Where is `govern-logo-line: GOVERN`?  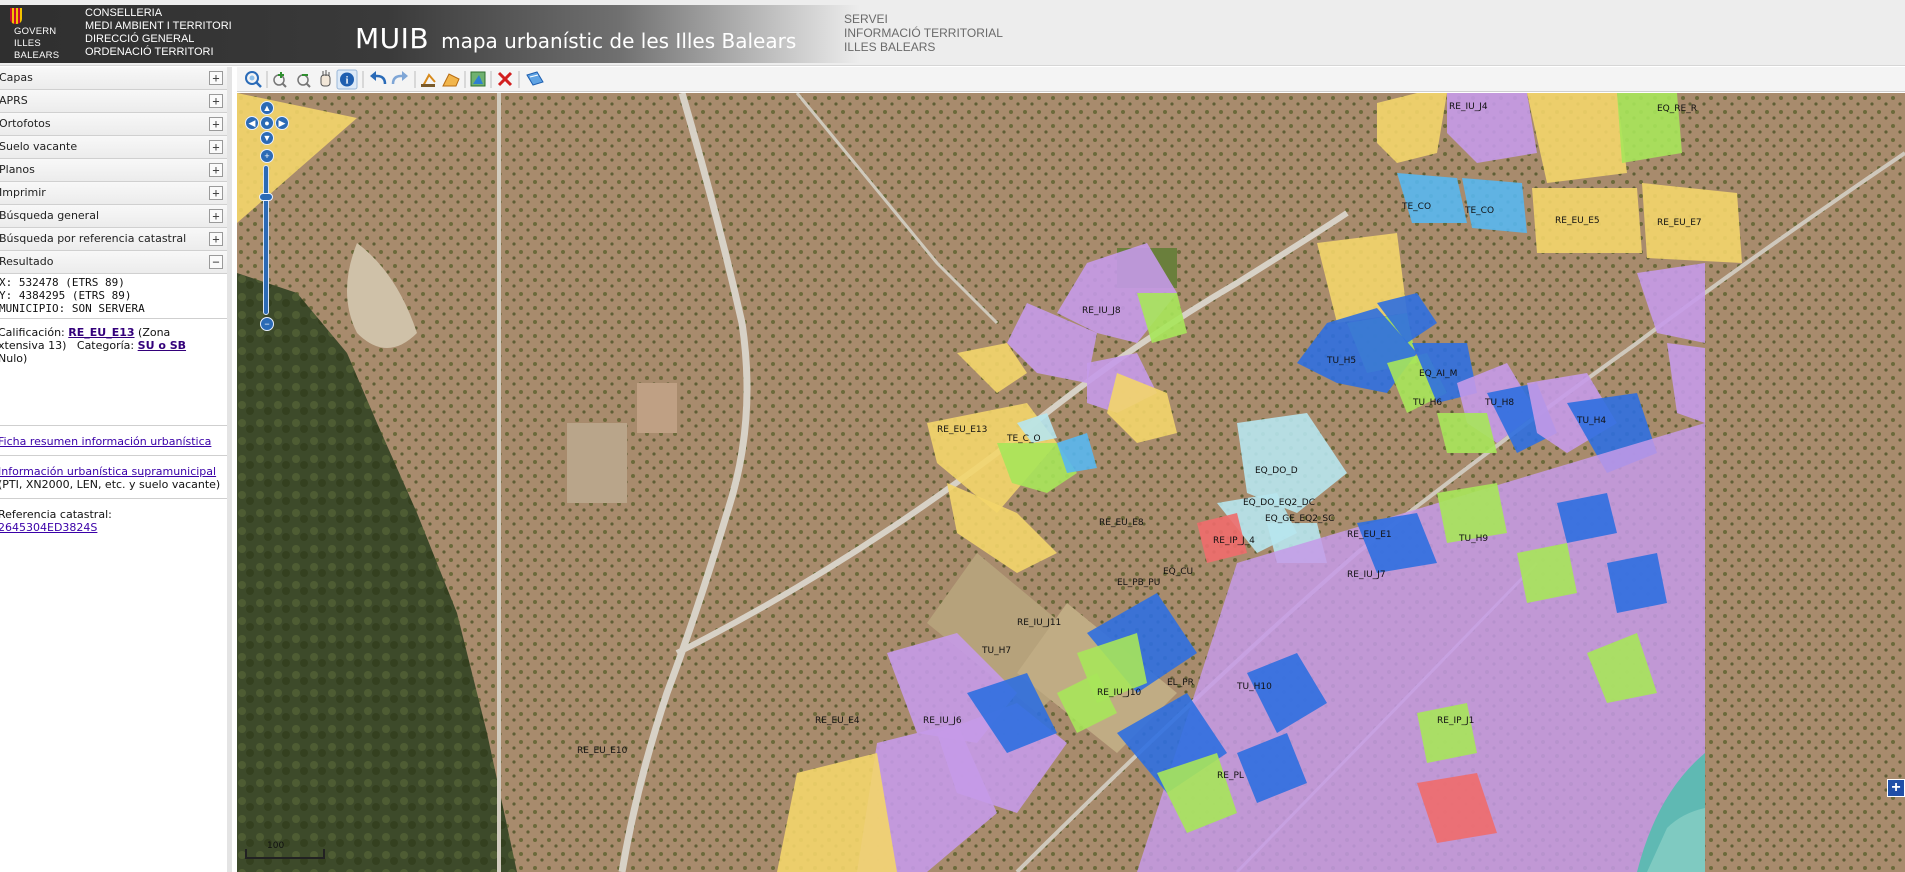 govern-logo-line: GOVERN is located at coordinates (35, 31).